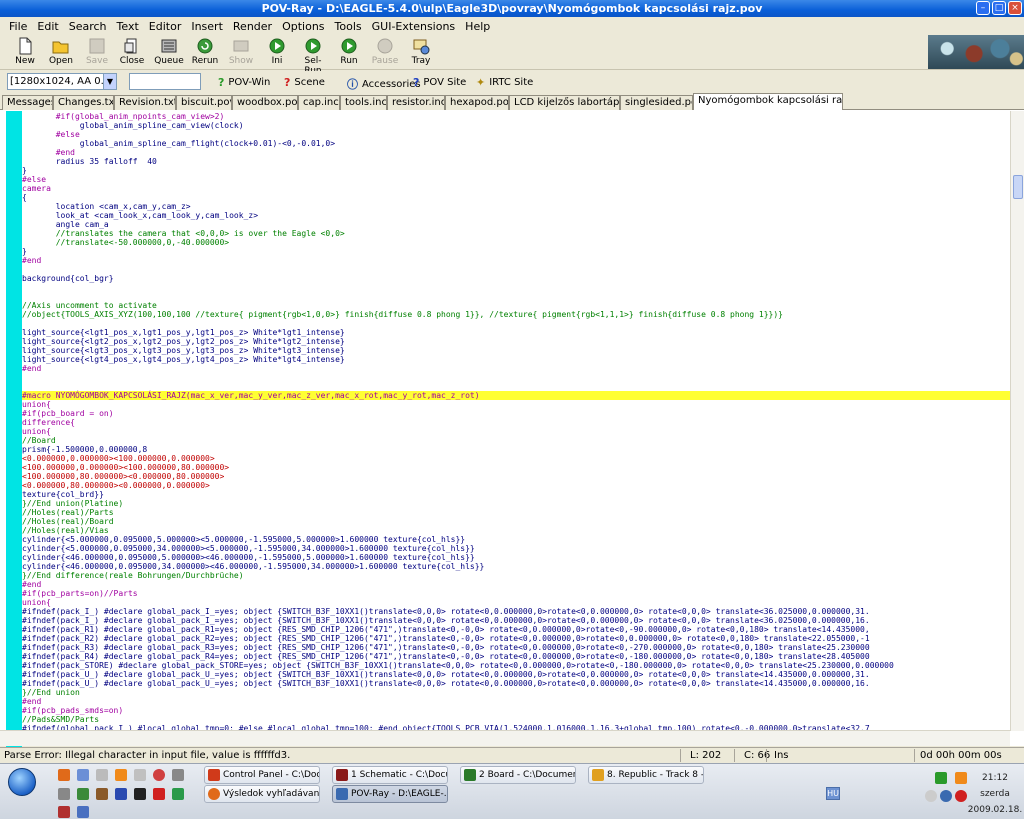 The height and width of the screenshot is (819, 1024). I want to click on chevron-down-icon: ▼, so click(109, 81).